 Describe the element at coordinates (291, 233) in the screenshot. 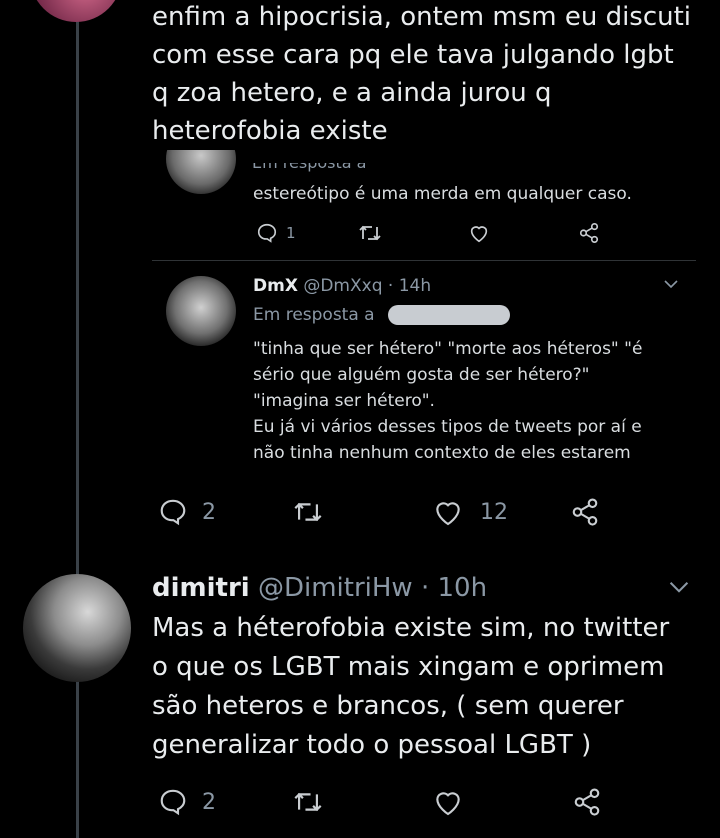

I see `reply-count: 1` at that location.